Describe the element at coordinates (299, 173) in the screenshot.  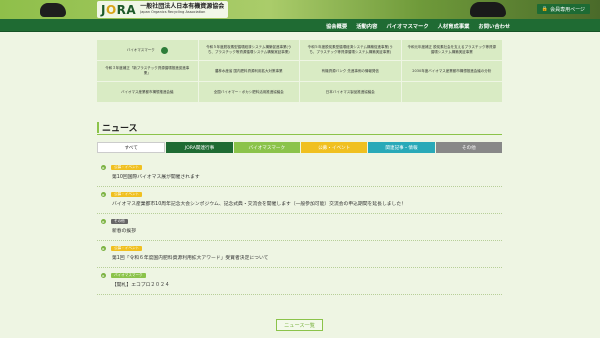
I see `news-item: ▸ 公募・イベント 第10回国際バイオマス展が開催されます` at that location.